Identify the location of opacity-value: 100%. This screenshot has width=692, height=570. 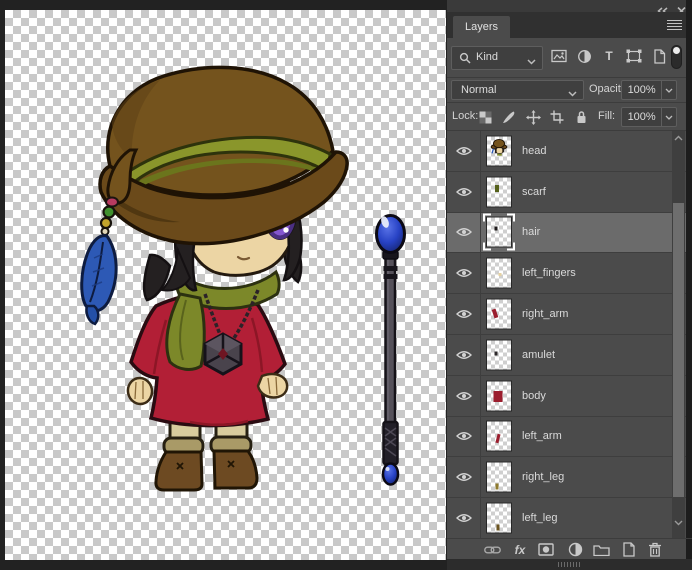
(641, 90).